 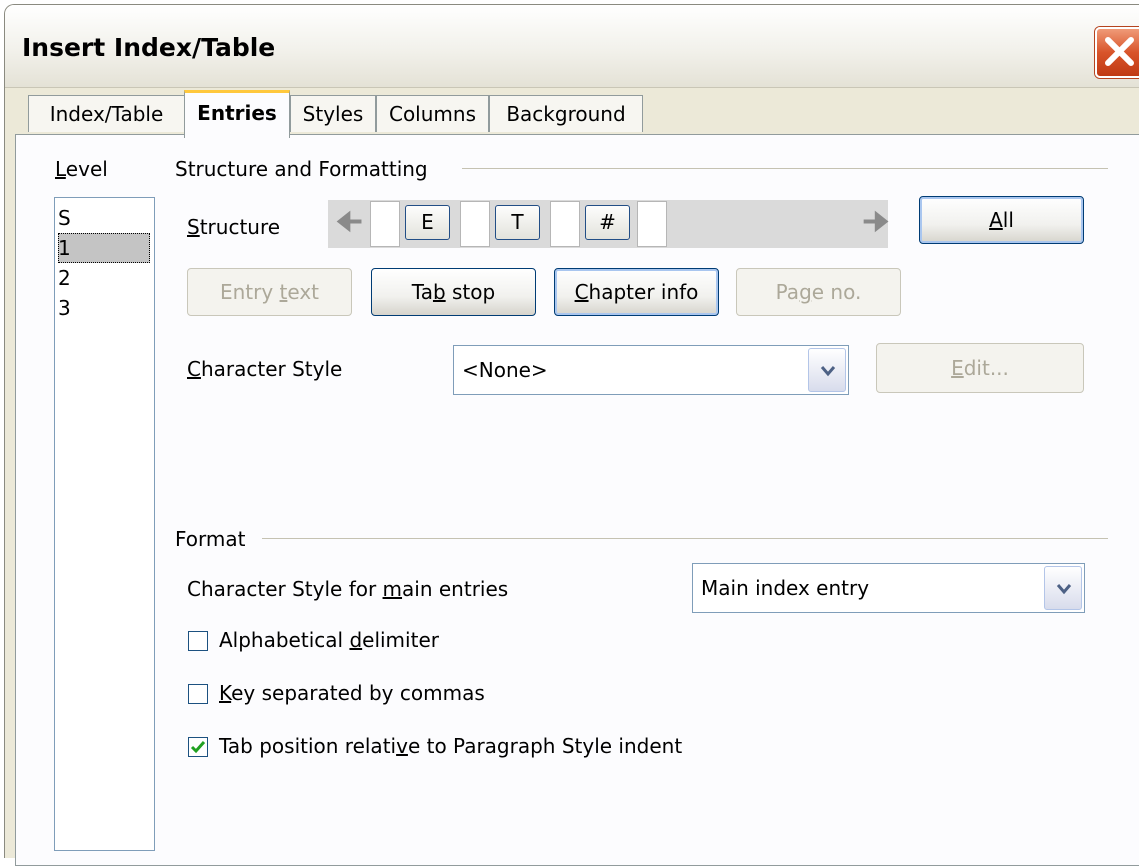 I want to click on character-style-value: <None>, so click(x=505, y=370).